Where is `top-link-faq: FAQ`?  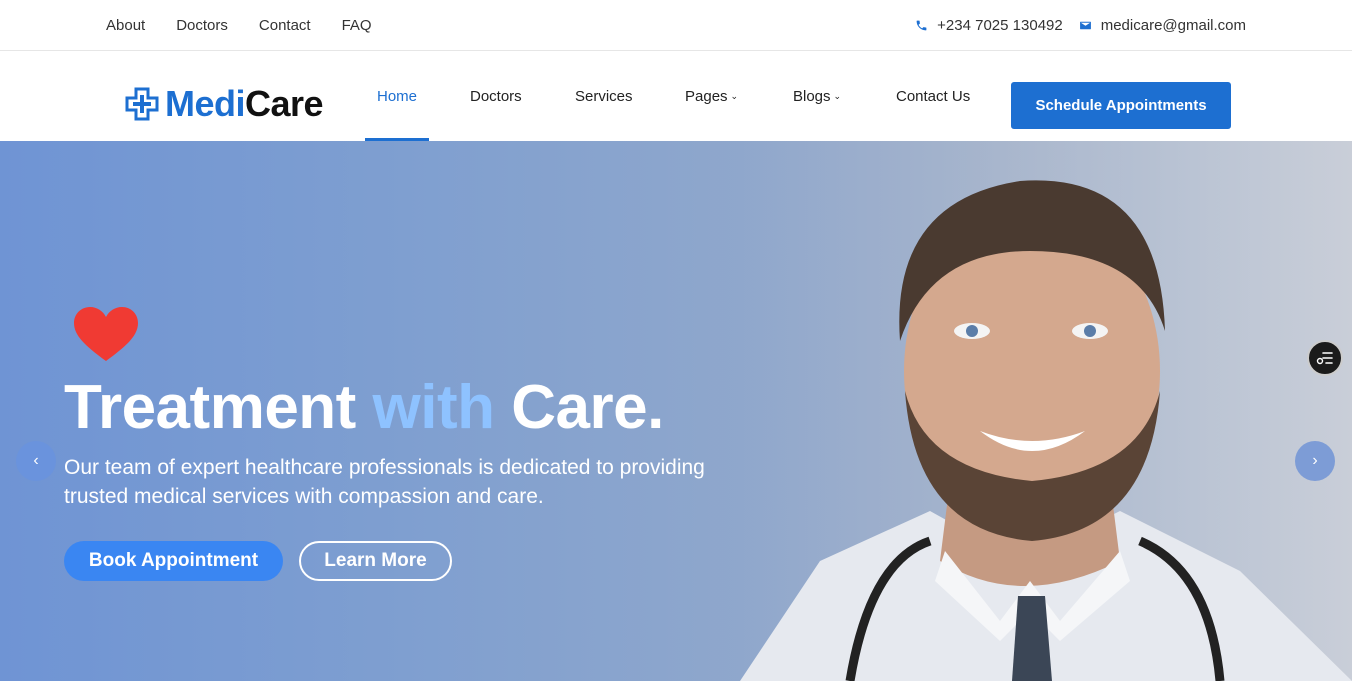 top-link-faq: FAQ is located at coordinates (357, 25).